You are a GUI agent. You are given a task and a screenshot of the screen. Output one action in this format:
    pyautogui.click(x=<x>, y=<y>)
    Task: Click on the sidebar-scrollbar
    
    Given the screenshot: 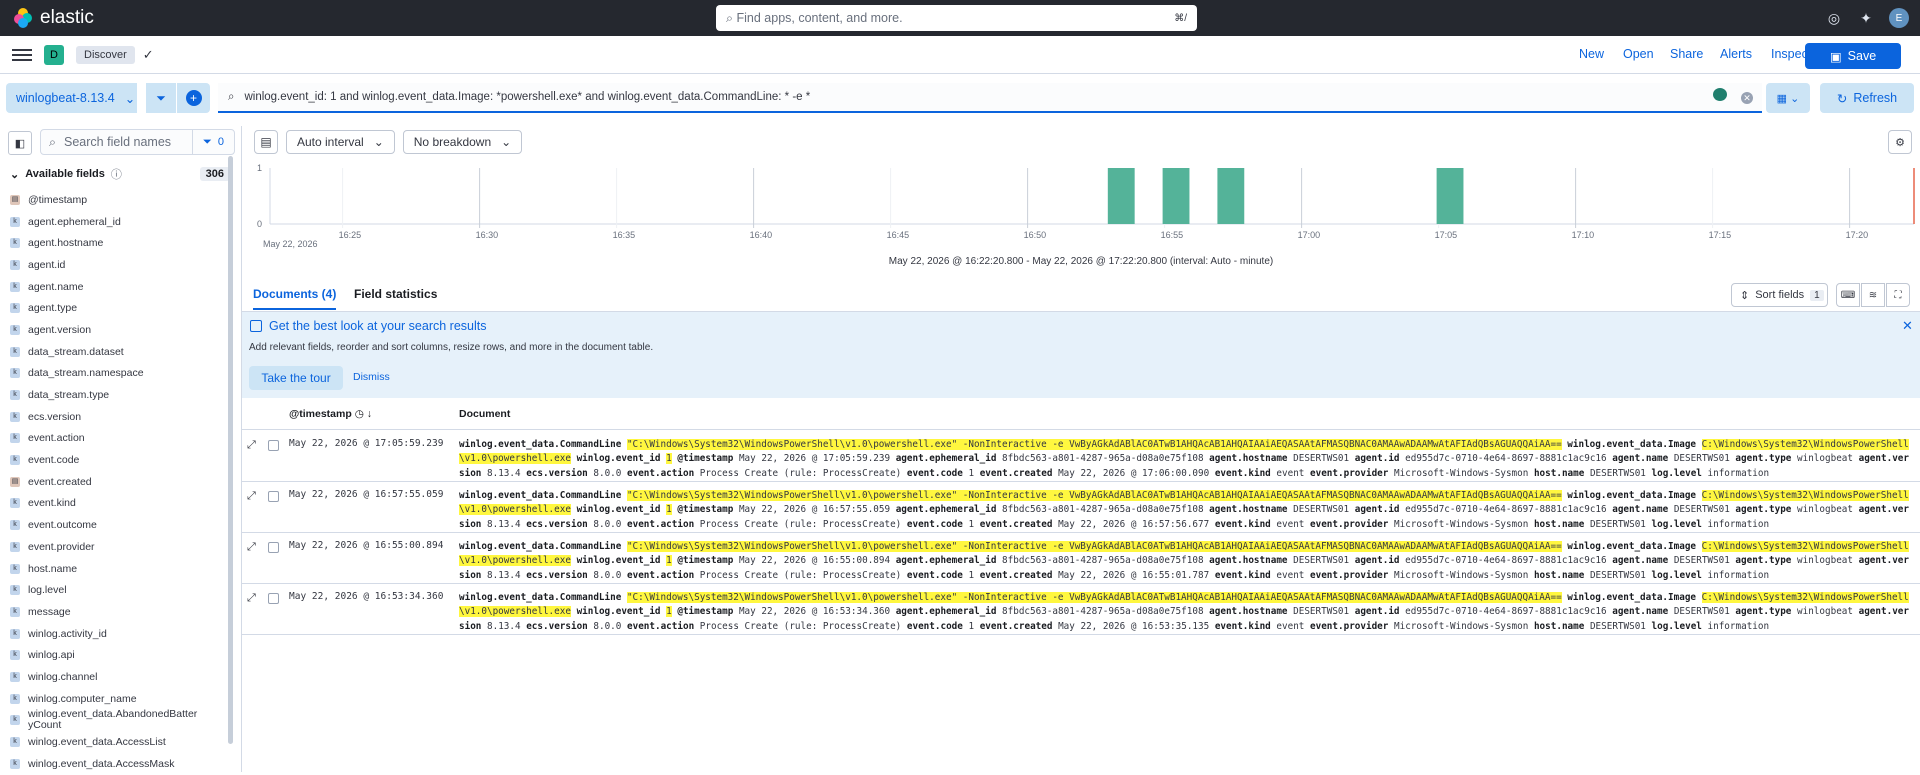 What is the action you would take?
    pyautogui.click(x=230, y=450)
    